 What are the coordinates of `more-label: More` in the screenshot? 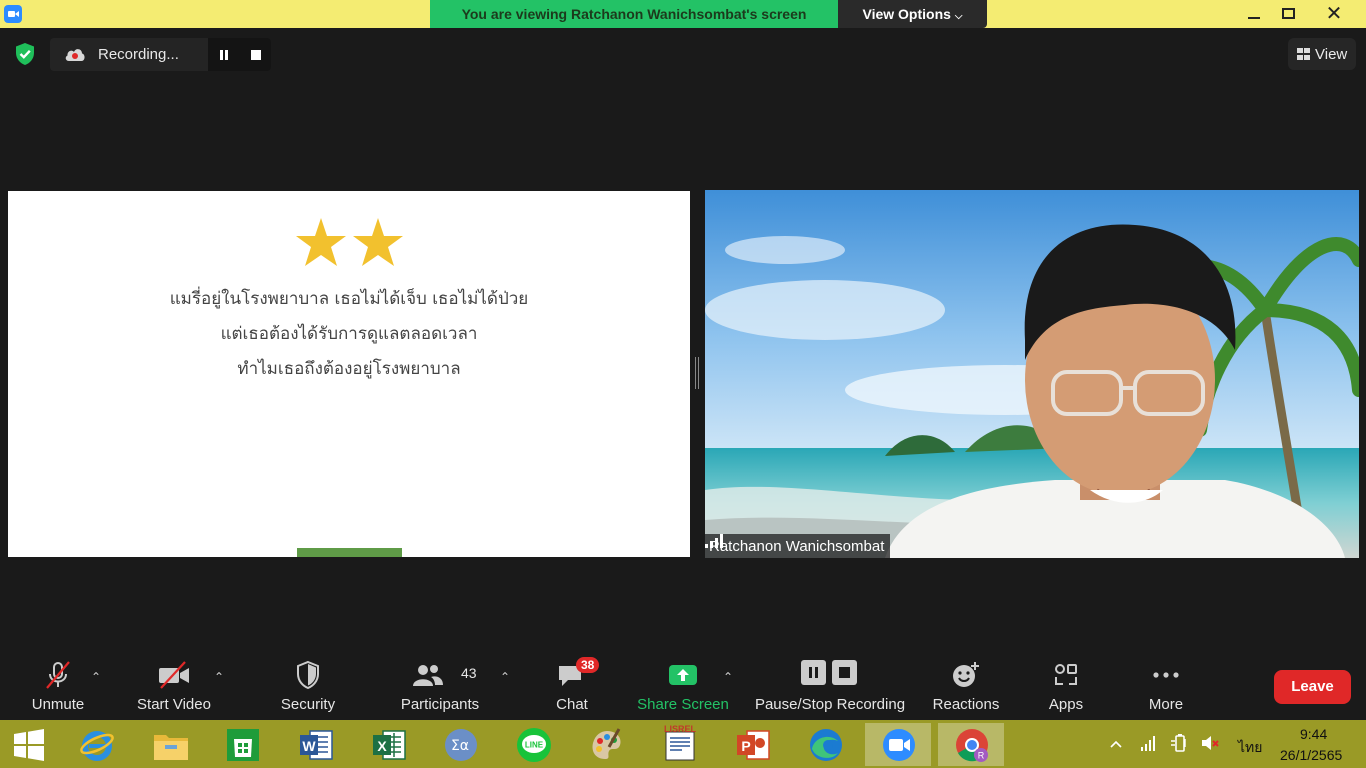 It's located at (1166, 704).